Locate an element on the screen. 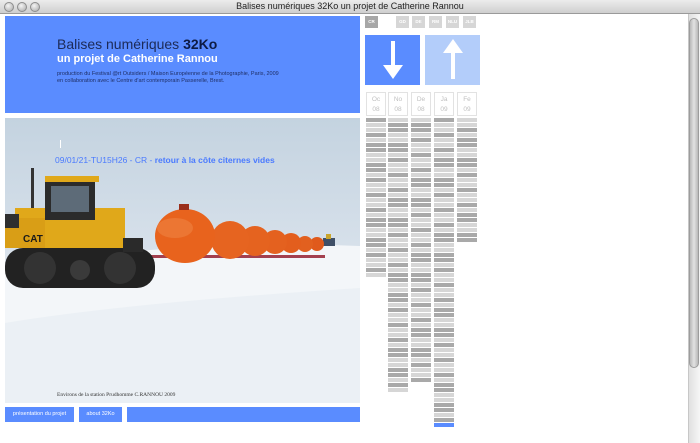 The height and width of the screenshot is (443, 700). previous-up-button is located at coordinates (452, 60).